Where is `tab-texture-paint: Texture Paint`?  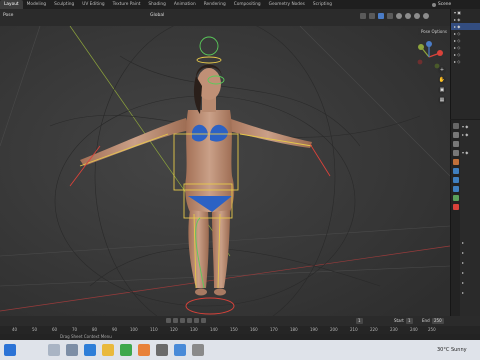
tab-texture-paint: Texture Paint is located at coordinates (127, 4).